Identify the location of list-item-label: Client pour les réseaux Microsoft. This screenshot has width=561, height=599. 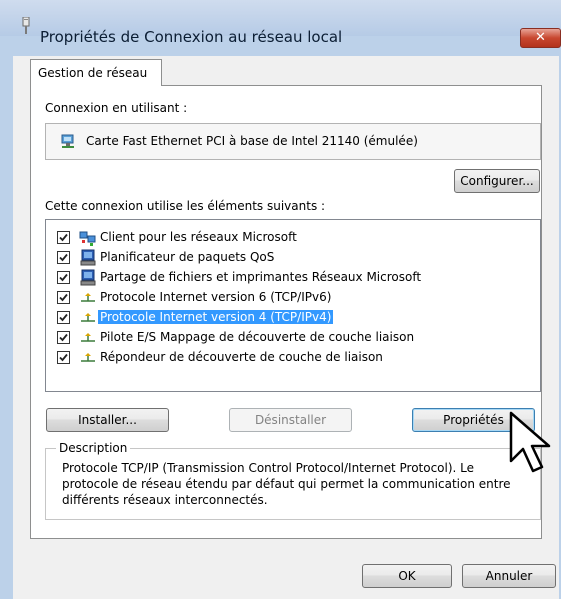
(198, 237).